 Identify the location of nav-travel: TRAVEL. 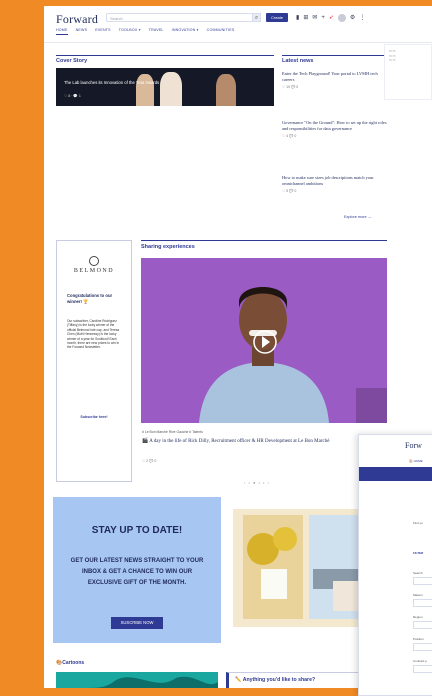
(156, 31).